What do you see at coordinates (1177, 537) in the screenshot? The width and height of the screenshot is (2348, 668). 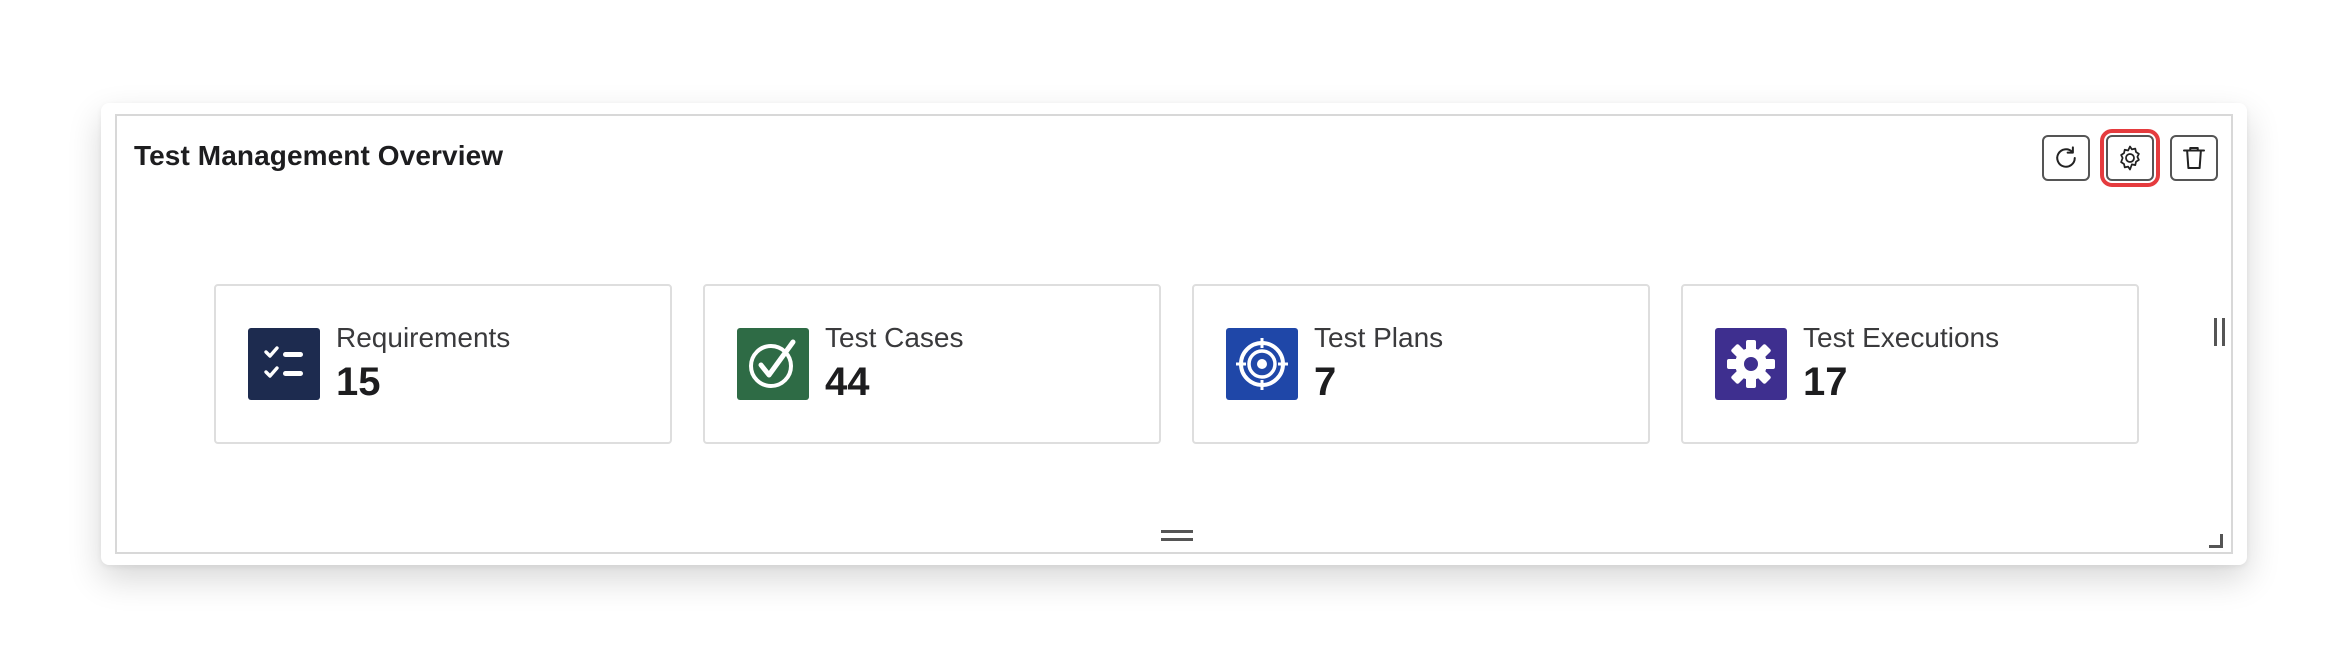 I see `vertical-resize-handle` at bounding box center [1177, 537].